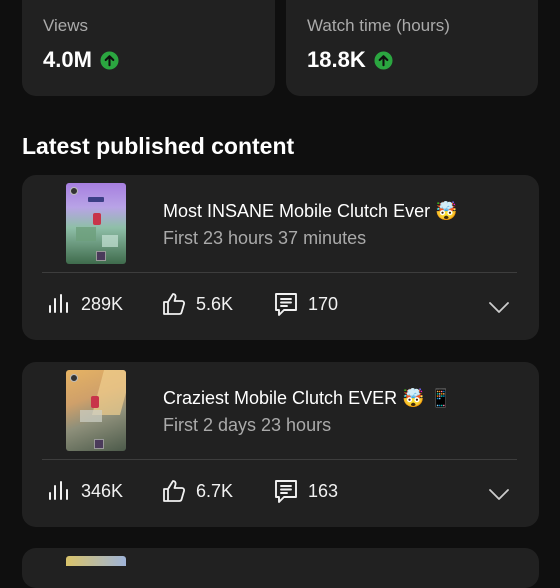  I want to click on watch-time-value-row: 18.8K, so click(350, 60).